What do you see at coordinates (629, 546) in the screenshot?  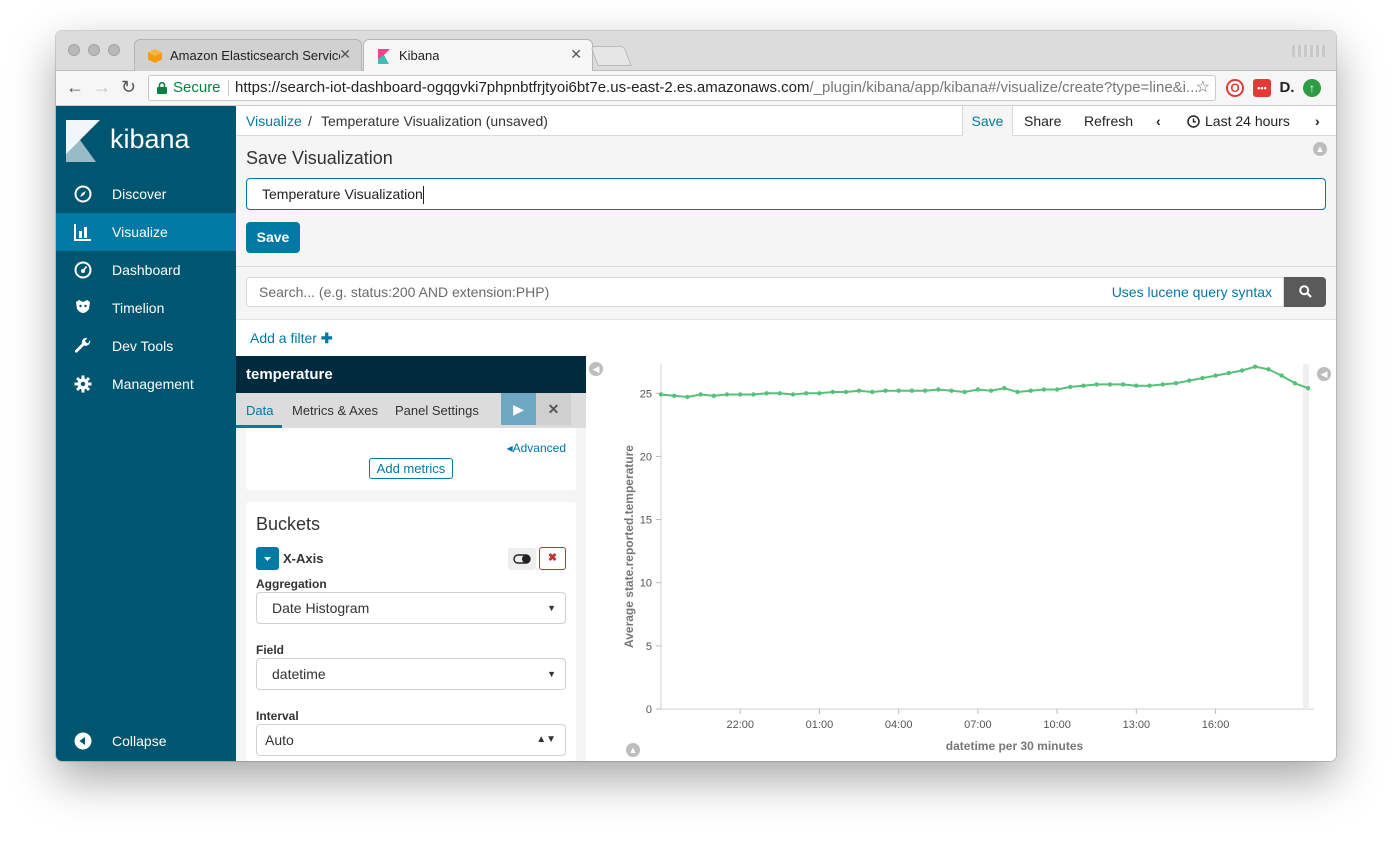 I see `y-axis-title: Average state.reported.temperature` at bounding box center [629, 546].